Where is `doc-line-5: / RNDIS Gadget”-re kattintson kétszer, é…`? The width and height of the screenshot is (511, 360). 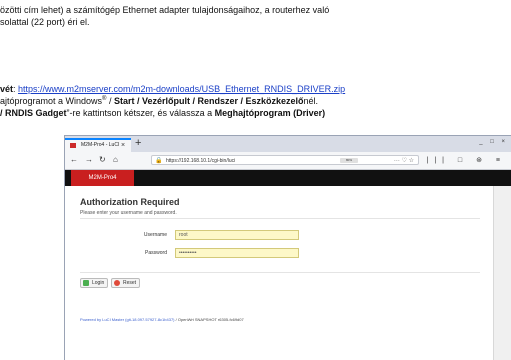 doc-line-5: / RNDIS Gadget”-re kattintson kétszer, é… is located at coordinates (162, 113).